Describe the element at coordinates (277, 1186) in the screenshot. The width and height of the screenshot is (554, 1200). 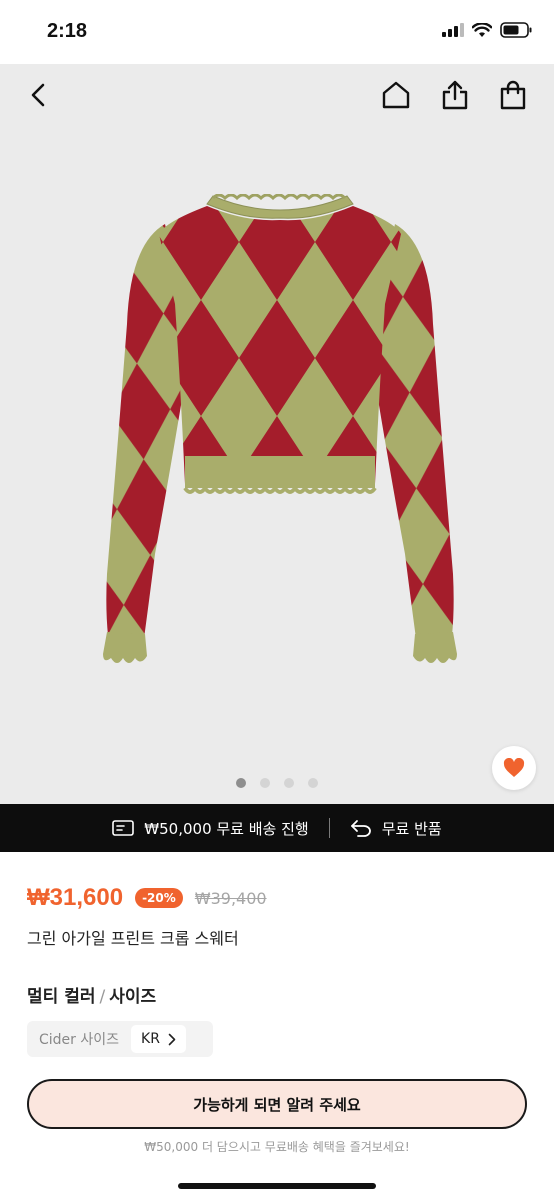
I see `home-indicator` at that location.